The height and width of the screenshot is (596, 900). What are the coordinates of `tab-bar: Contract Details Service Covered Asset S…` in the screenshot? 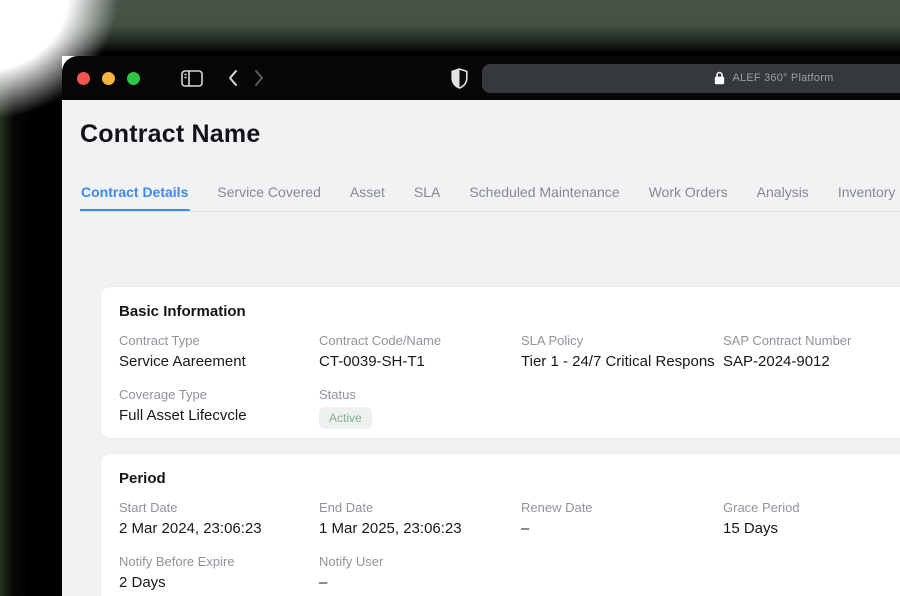 It's located at (490, 198).